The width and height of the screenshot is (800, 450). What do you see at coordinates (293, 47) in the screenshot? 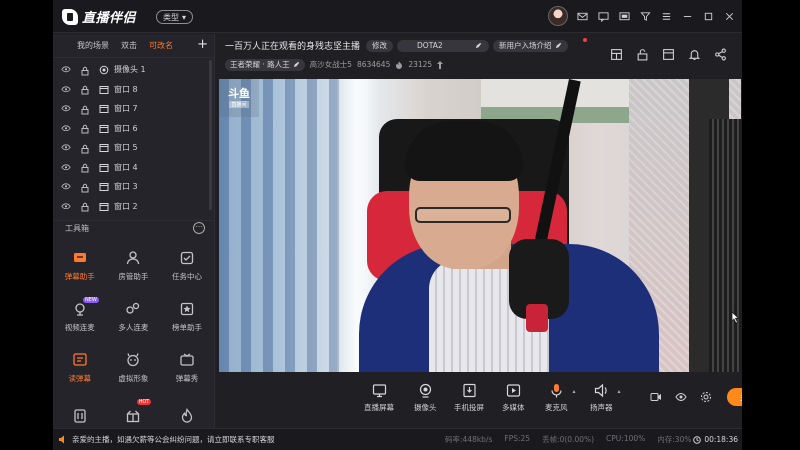
I see `stream-title: 一百万人正在观看的身残志坚主播` at bounding box center [293, 47].